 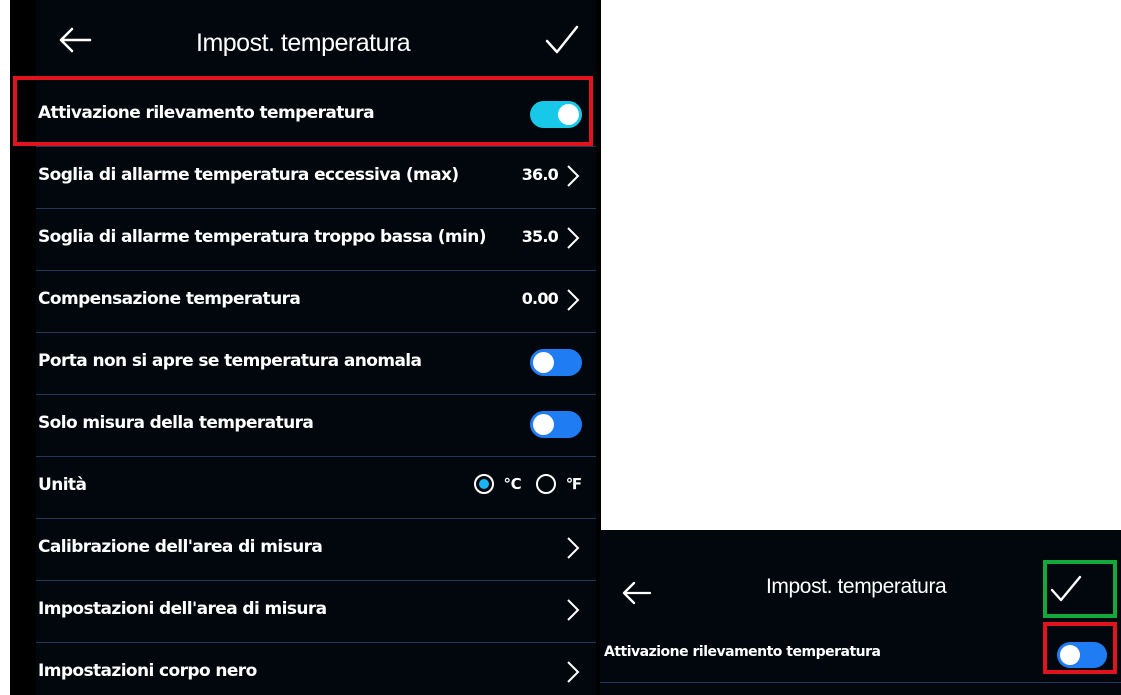 What do you see at coordinates (545, 484) in the screenshot?
I see `fahrenheit-radio` at bounding box center [545, 484].